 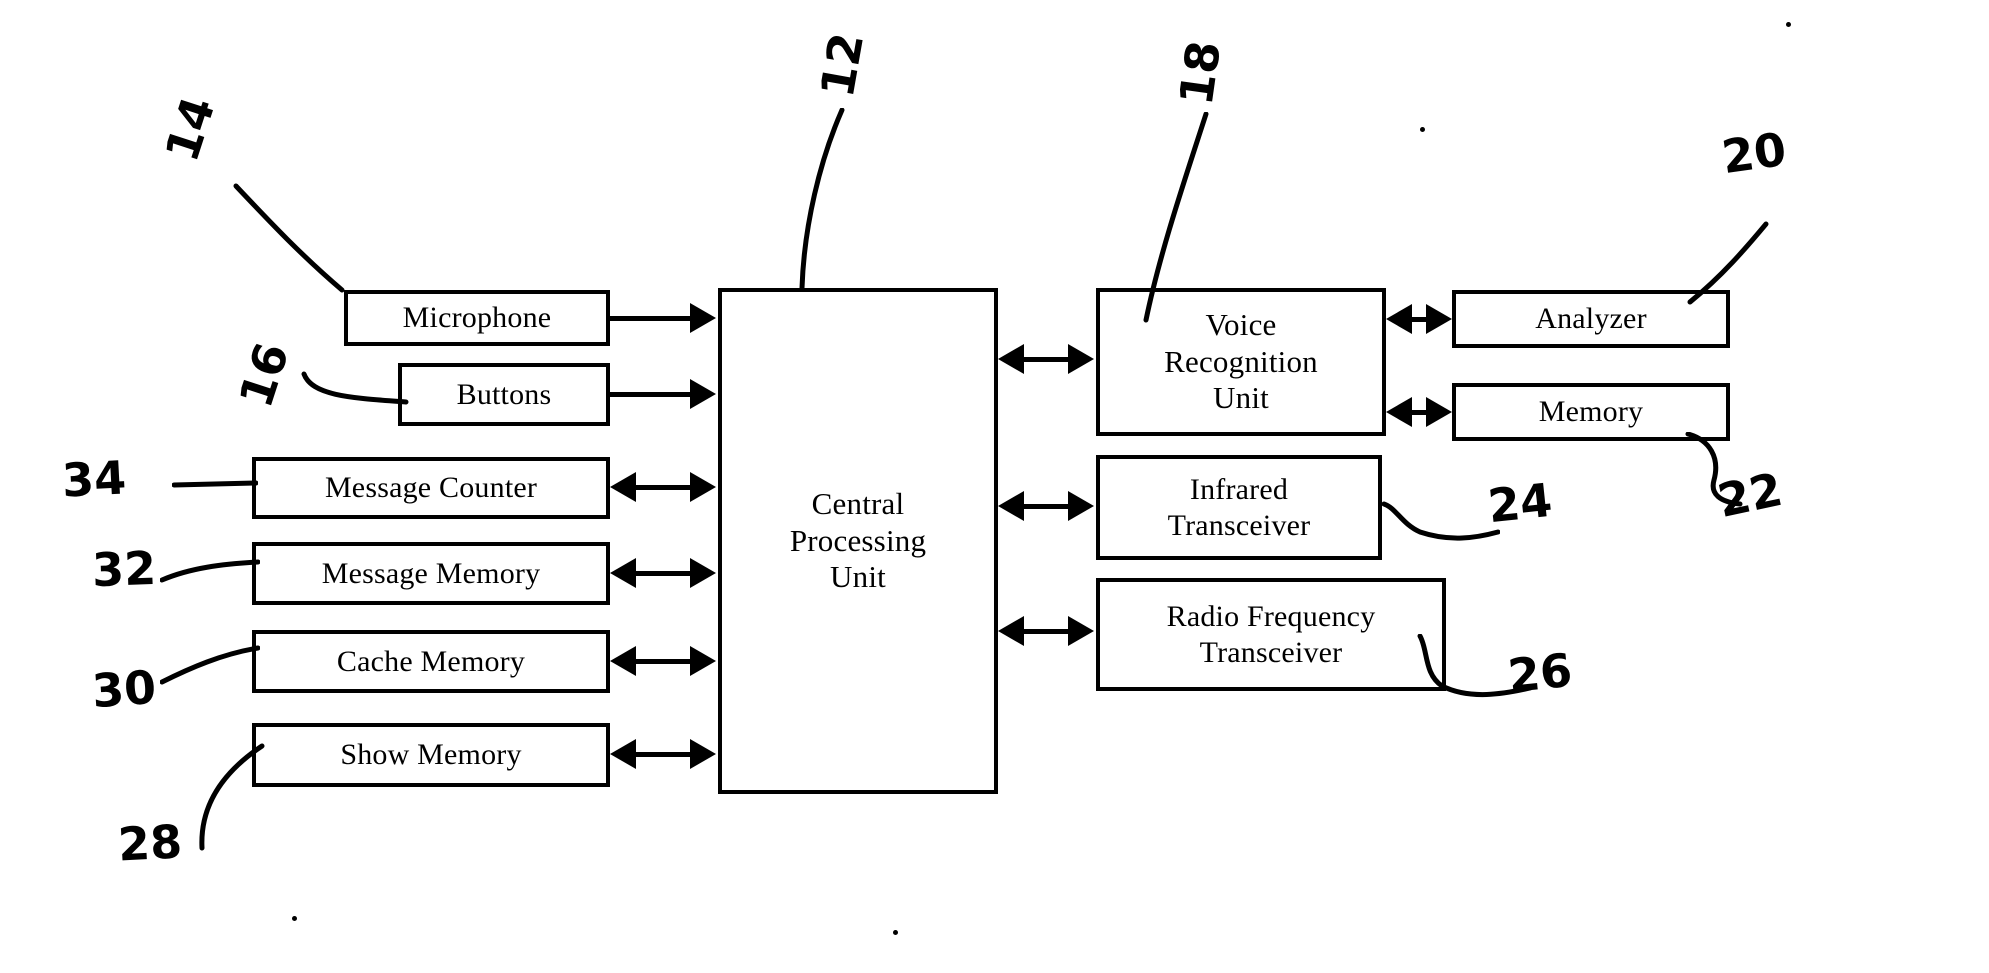 I want to click on block-message-counter: Message Counter, so click(x=431, y=488).